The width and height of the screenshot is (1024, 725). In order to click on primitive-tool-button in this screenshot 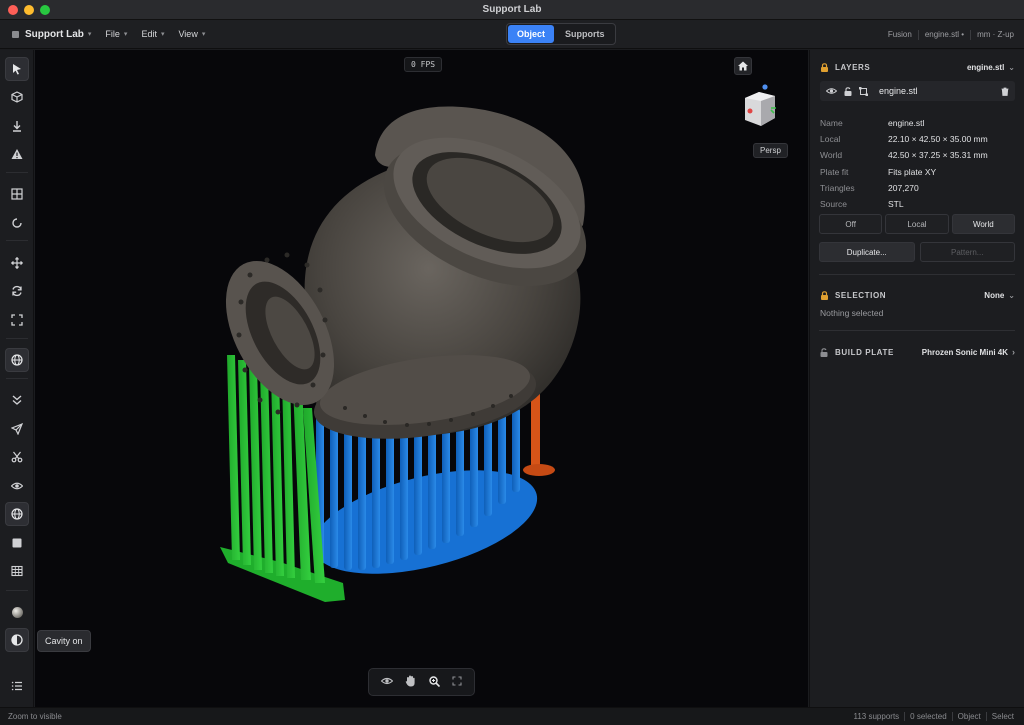, I will do `click(17, 97)`.